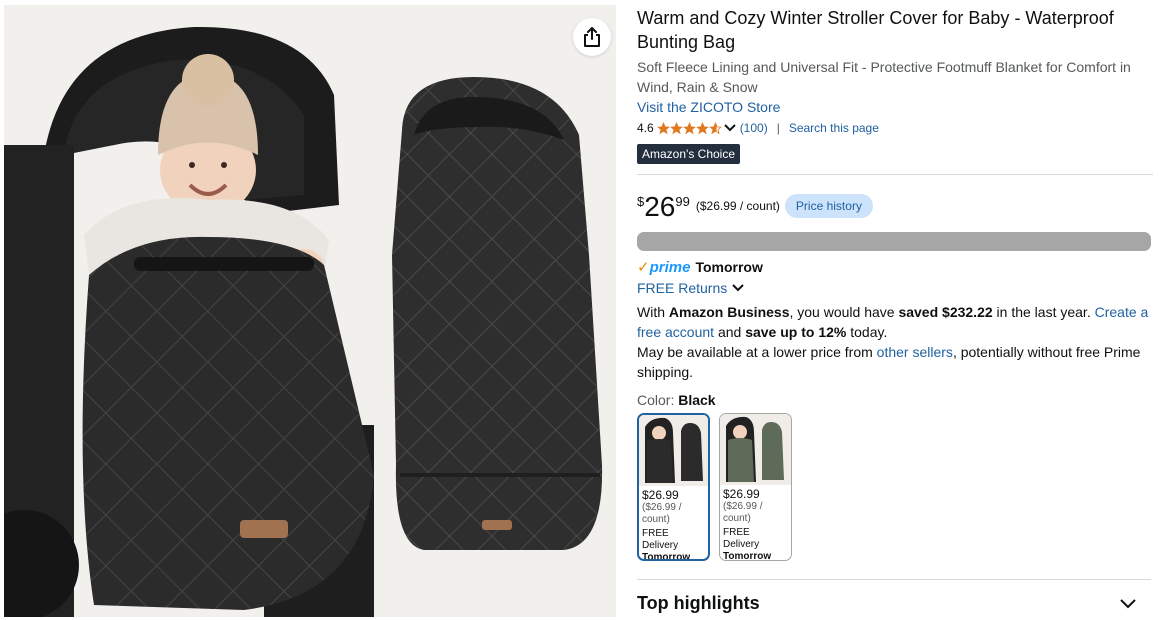 The height and width of the screenshot is (620, 1163). Describe the element at coordinates (698, 603) in the screenshot. I see `top-highlights-heading: Top highlights` at that location.